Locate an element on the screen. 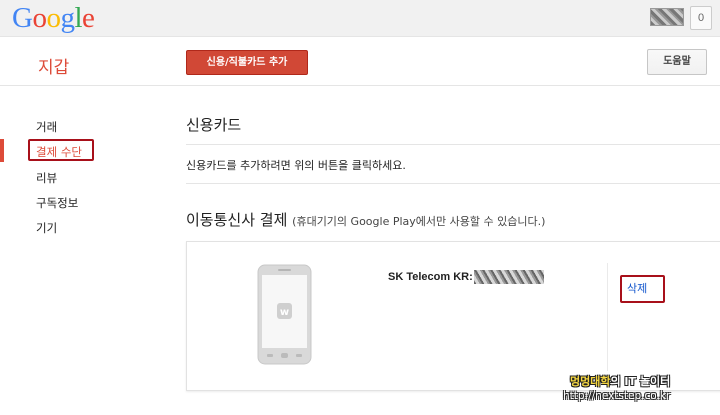 Image resolution: width=720 pixels, height=415 pixels. logo-letter: l is located at coordinates (78, 18).